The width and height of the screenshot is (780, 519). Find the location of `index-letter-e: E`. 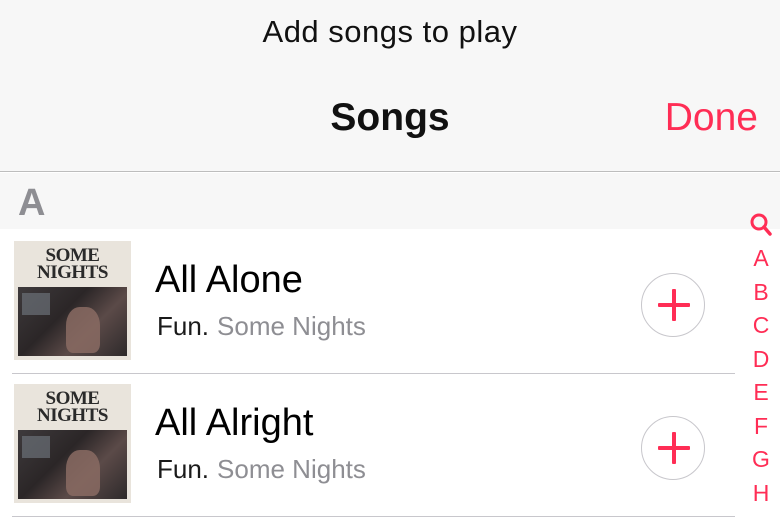

index-letter-e: E is located at coordinates (760, 393).